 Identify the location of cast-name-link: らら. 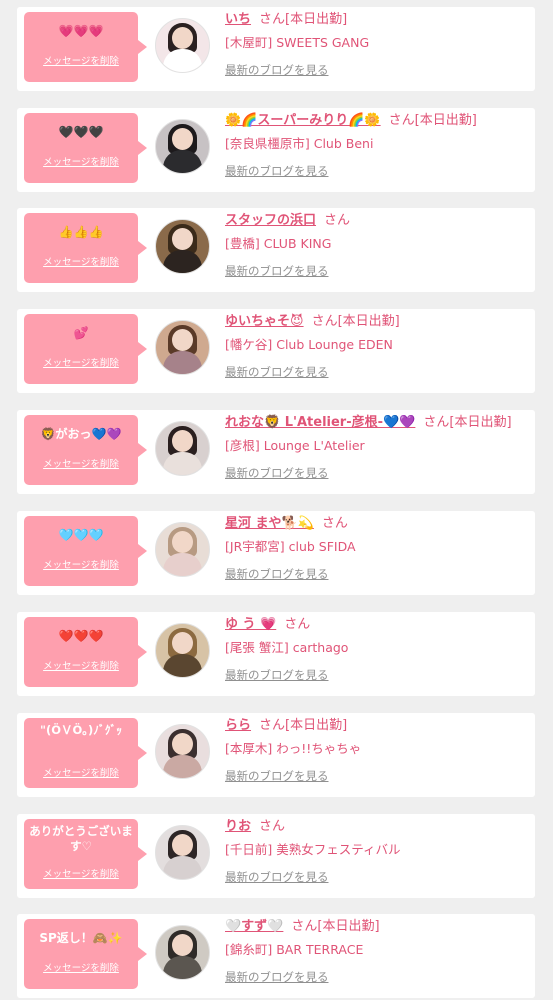
(238, 725).